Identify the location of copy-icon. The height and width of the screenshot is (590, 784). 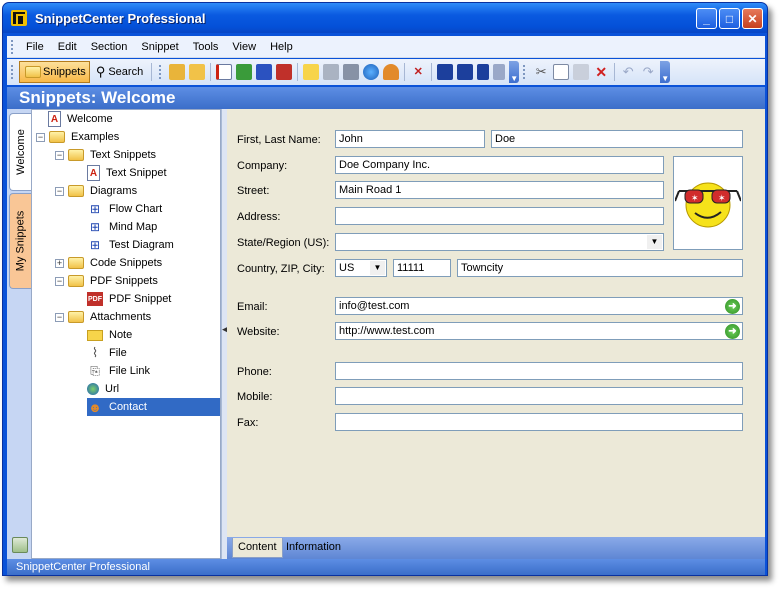
(561, 72).